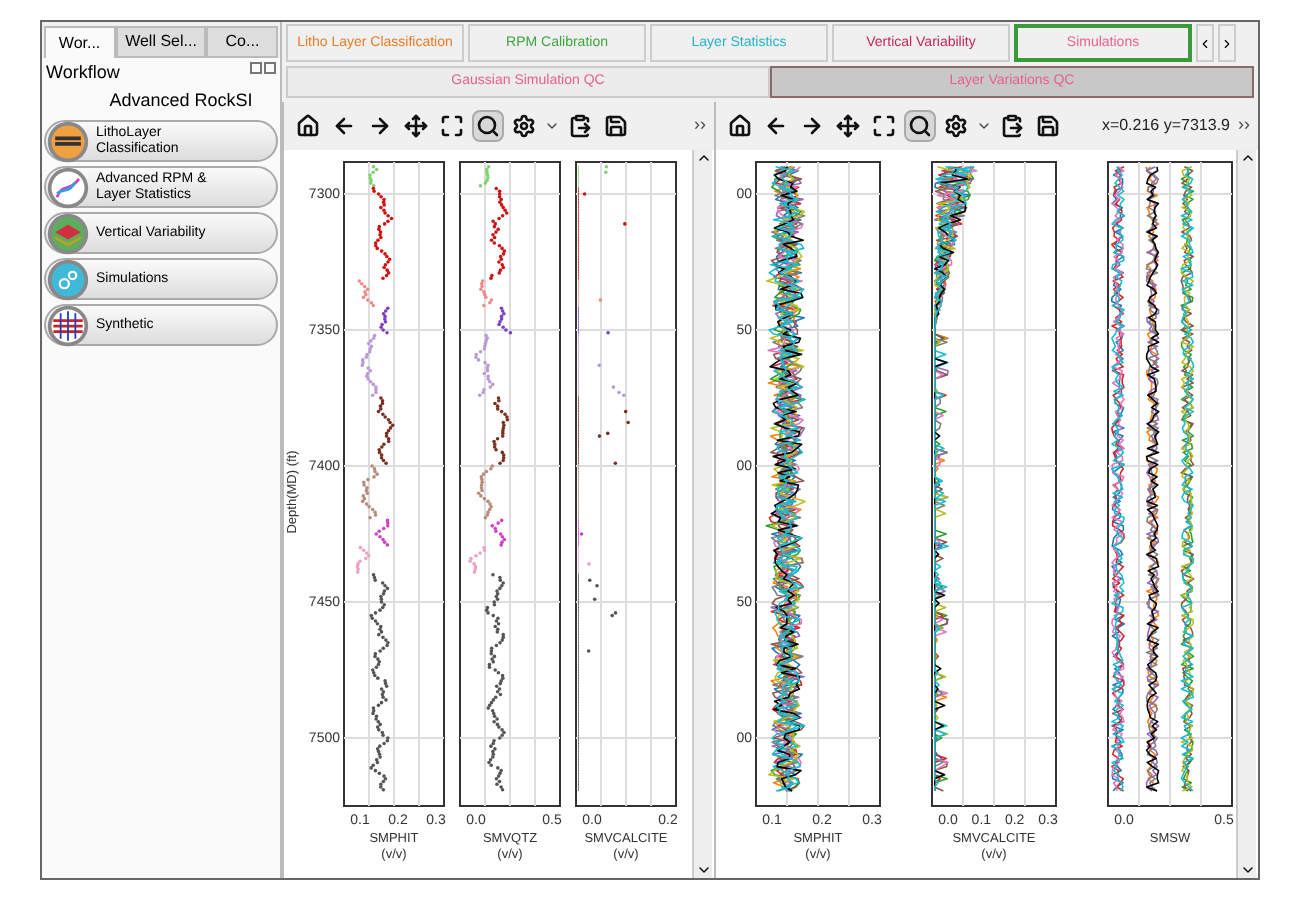 Image resolution: width=1300 pixels, height=900 pixels. I want to click on workflow-name: Advanced RockSI, so click(181, 100).